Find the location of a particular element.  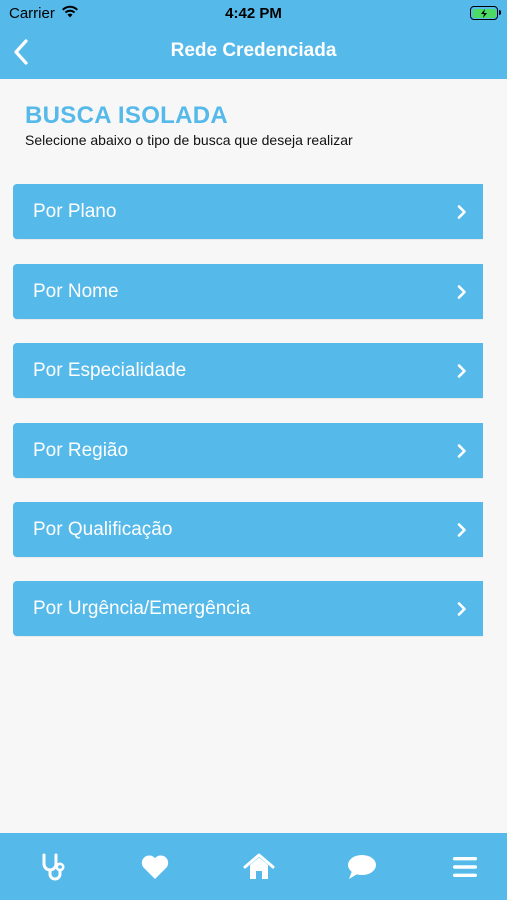

option-por-qualificacao: Por Qualificação is located at coordinates (248, 529).